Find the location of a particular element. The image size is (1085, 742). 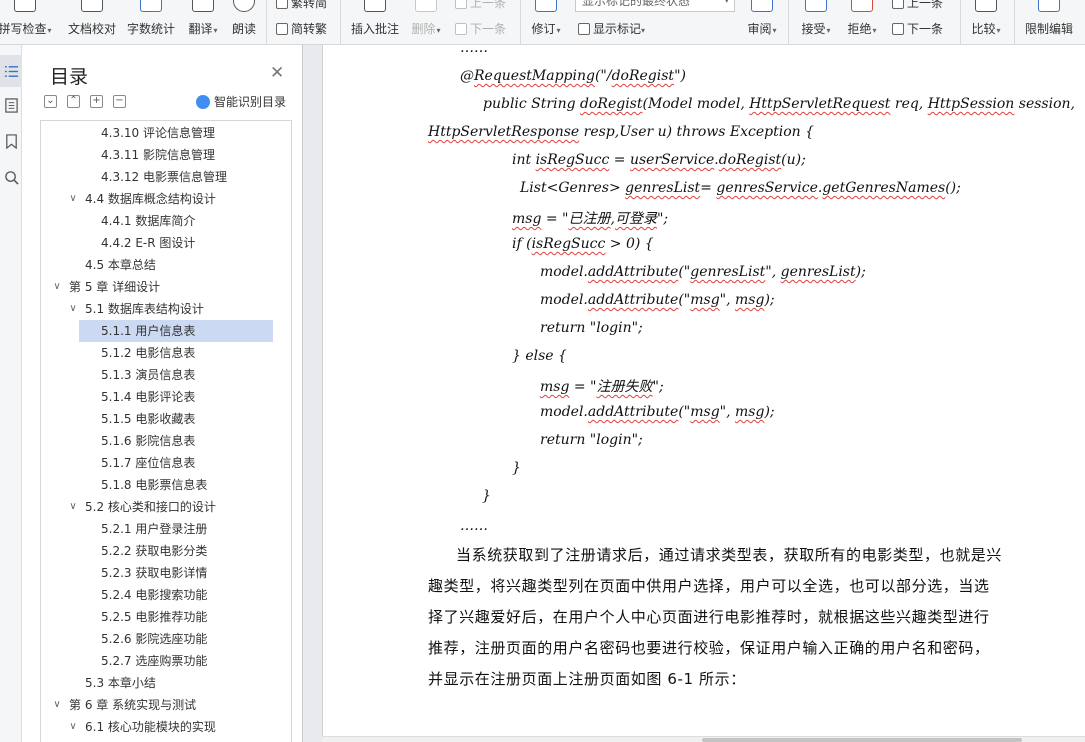

toc-item: ∨ 6.1 核心功能模块的实现 is located at coordinates (166, 727).